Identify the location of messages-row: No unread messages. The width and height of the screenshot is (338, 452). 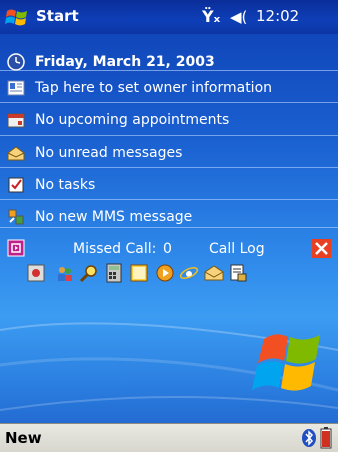
(169, 153).